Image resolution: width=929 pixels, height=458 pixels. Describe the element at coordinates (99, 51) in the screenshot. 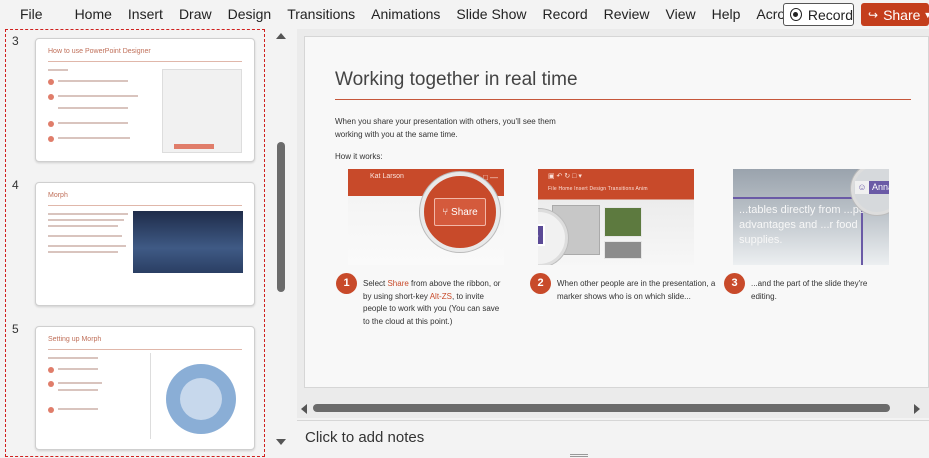

I see `thumbnail-title: How to use PowerPoint Designer` at that location.